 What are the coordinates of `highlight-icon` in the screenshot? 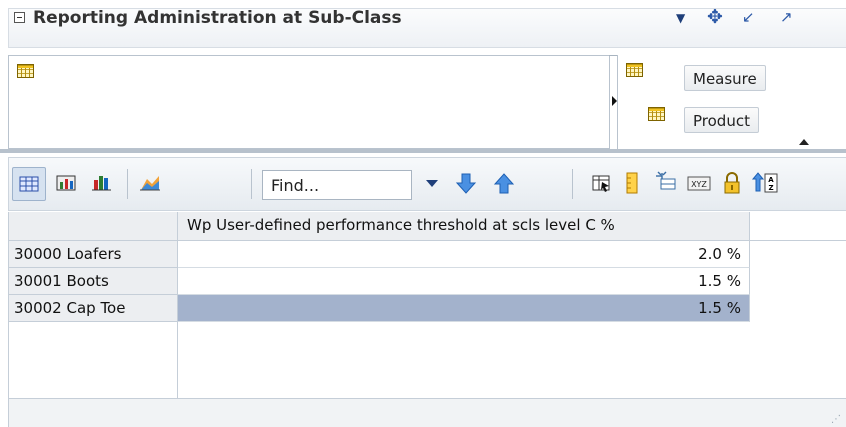 It's located at (632, 183).